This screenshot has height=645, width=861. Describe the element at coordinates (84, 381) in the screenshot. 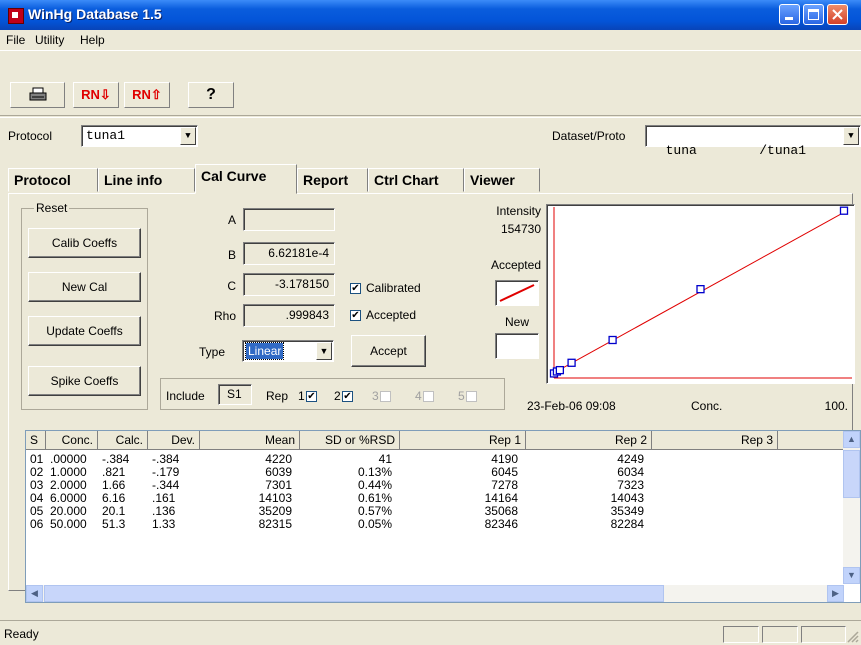

I see `spike-coeffs-button: Spike Coeffs` at that location.